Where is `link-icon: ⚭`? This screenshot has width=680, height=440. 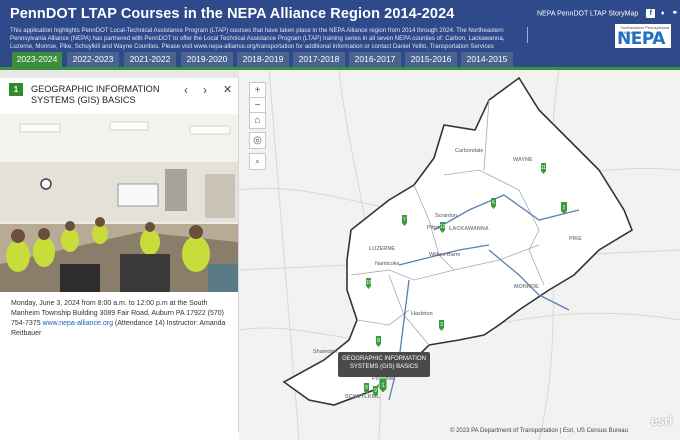 link-icon: ⚭ is located at coordinates (674, 13).